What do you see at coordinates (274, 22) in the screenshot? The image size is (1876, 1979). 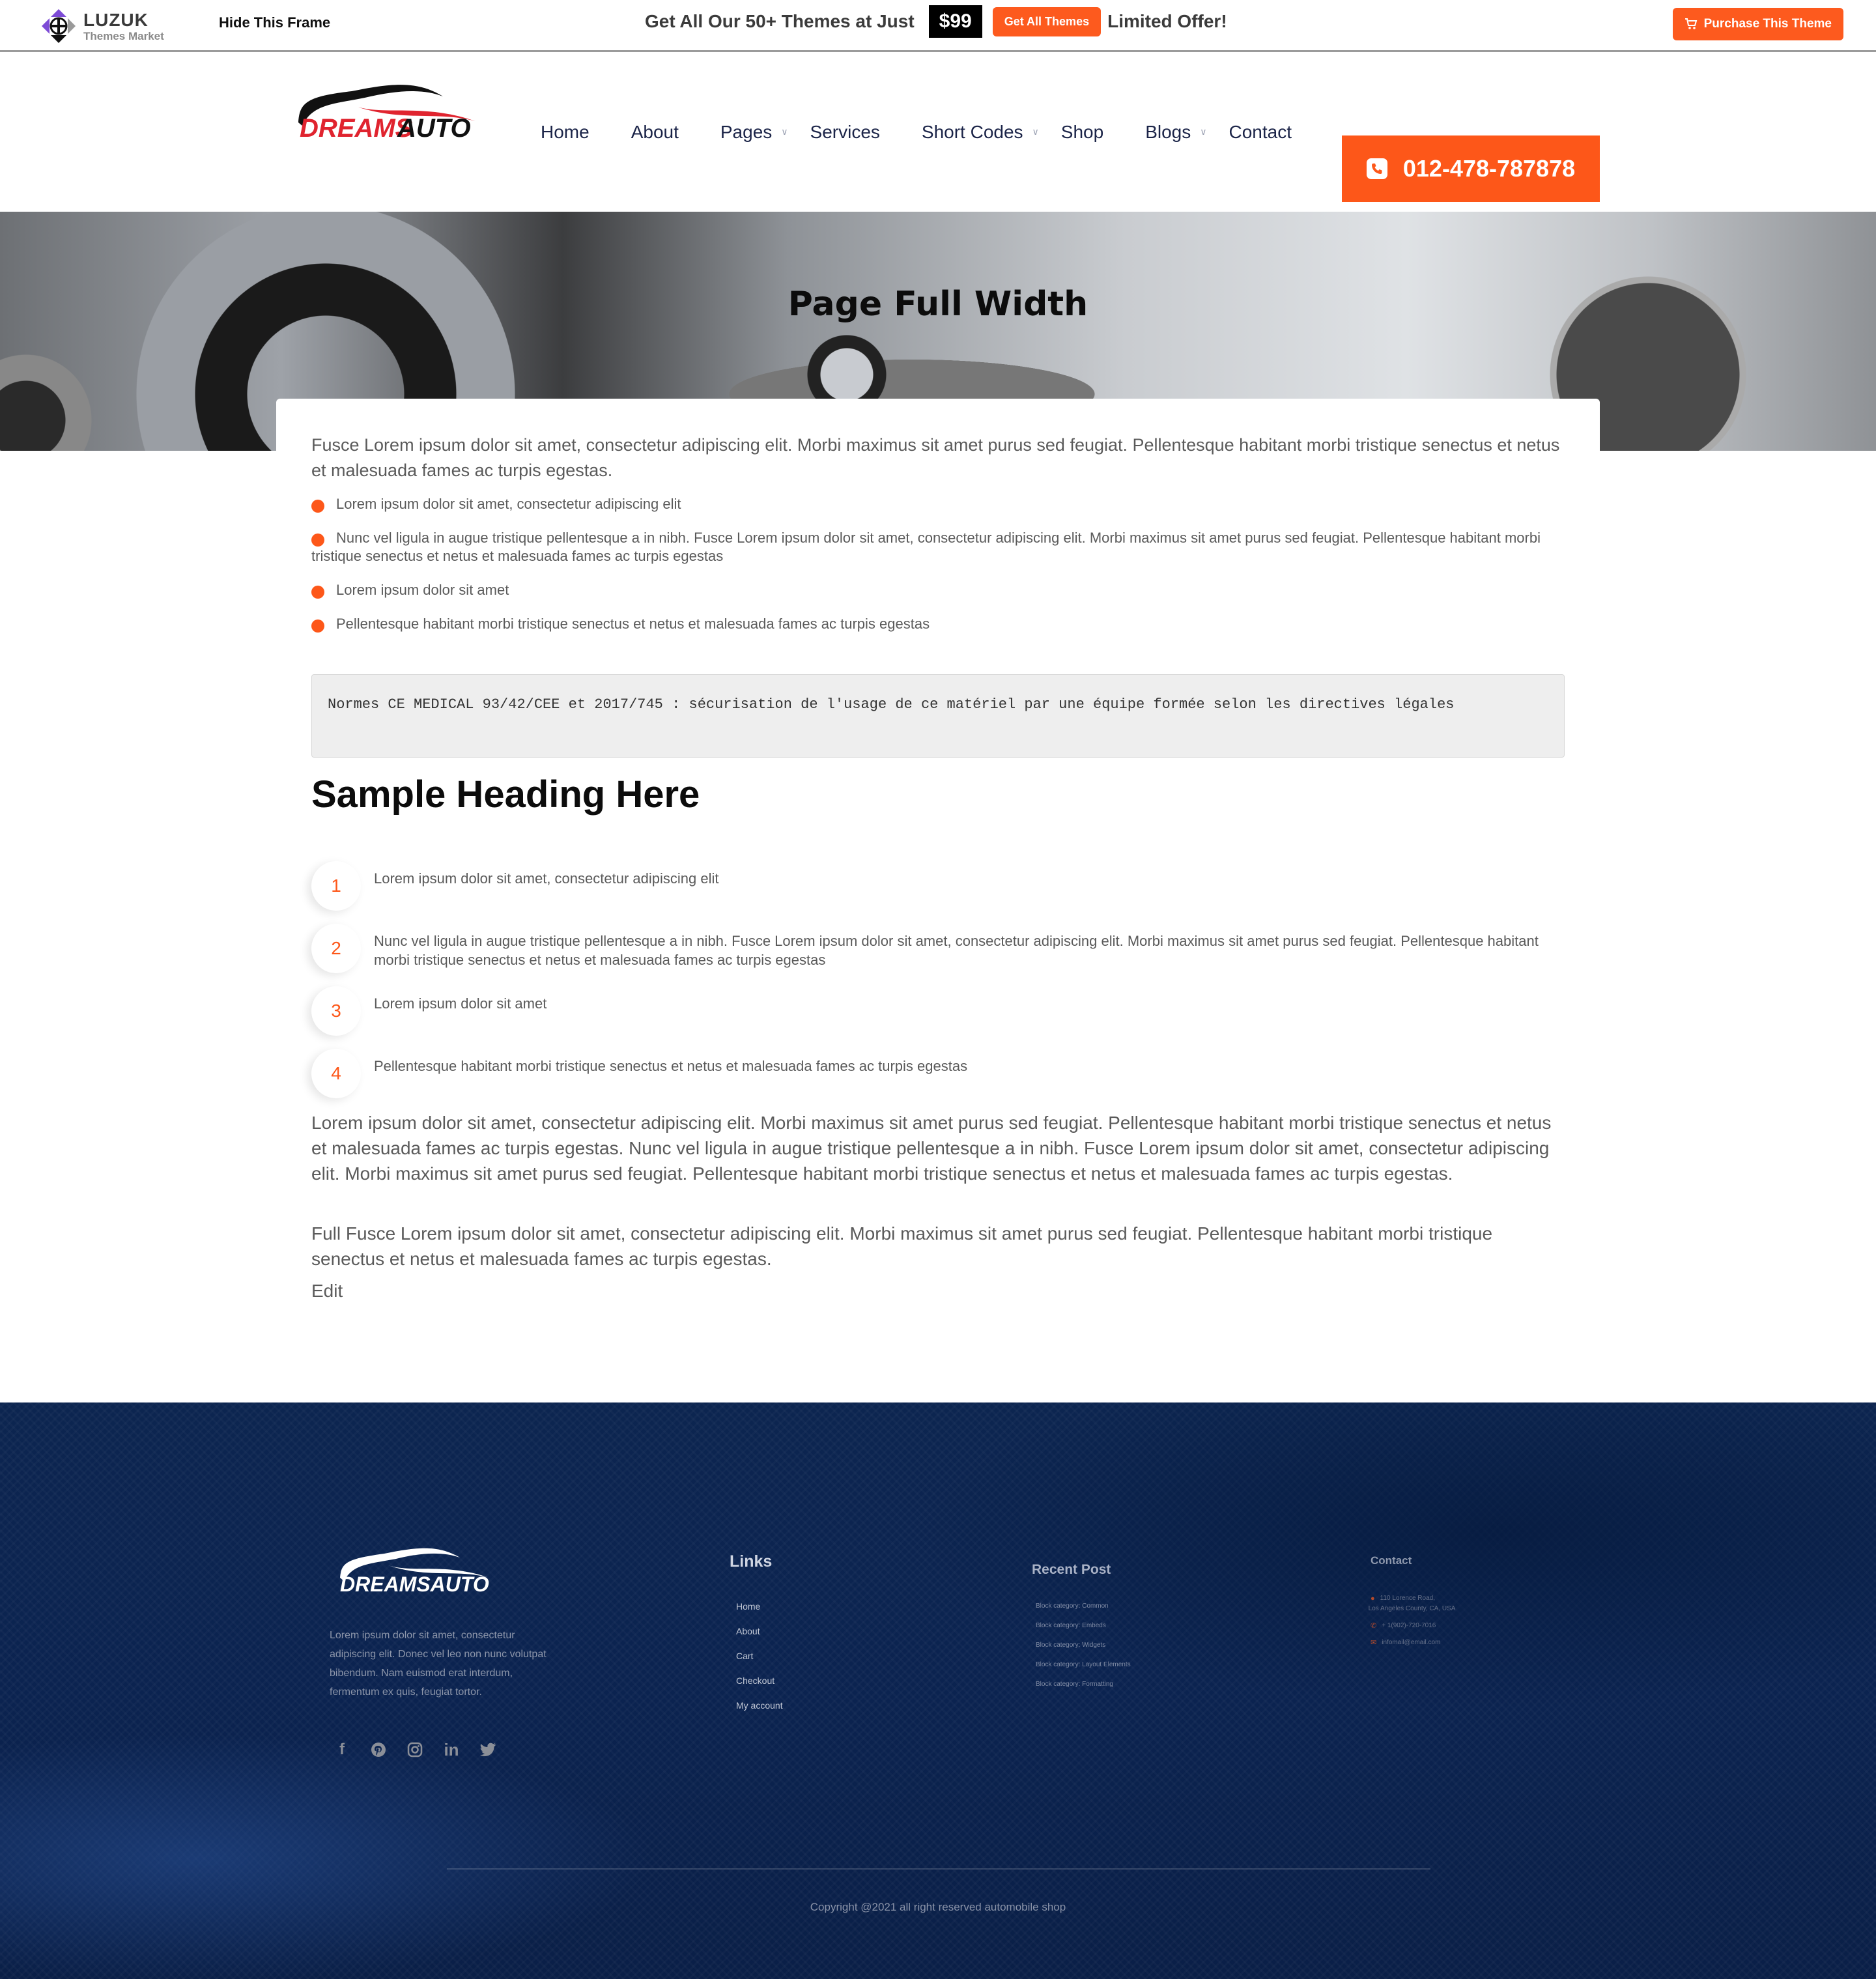 I see `hide-frame-link: Hide This Frame` at bounding box center [274, 22].